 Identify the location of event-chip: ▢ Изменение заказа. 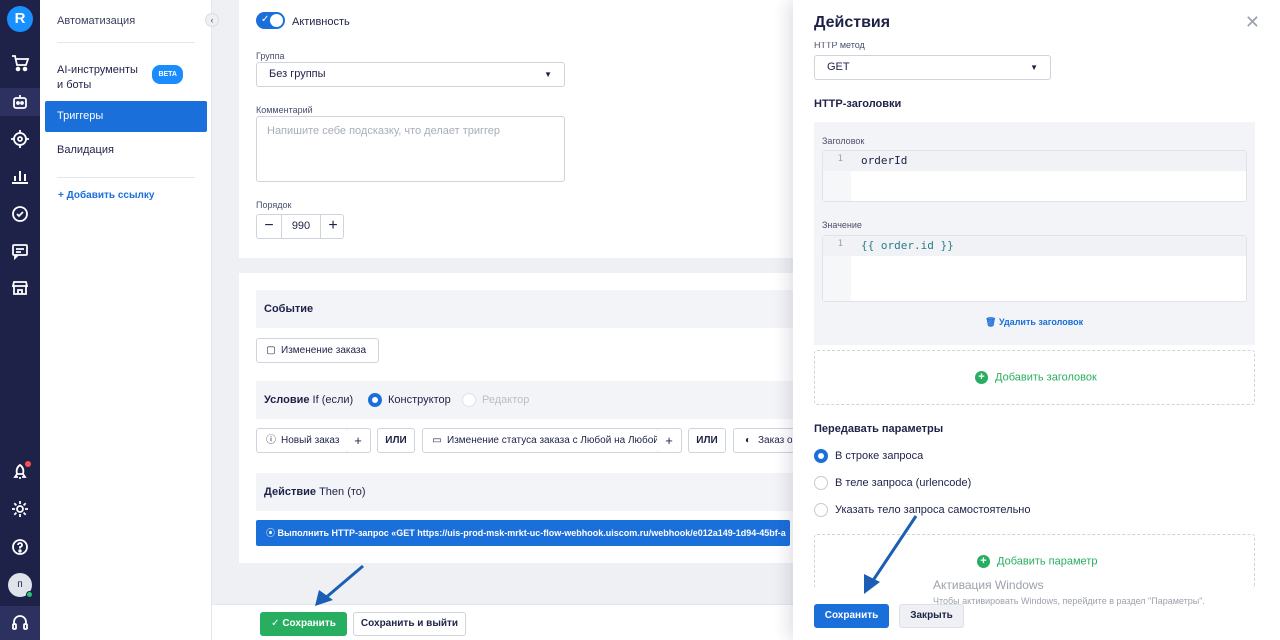
(317, 350).